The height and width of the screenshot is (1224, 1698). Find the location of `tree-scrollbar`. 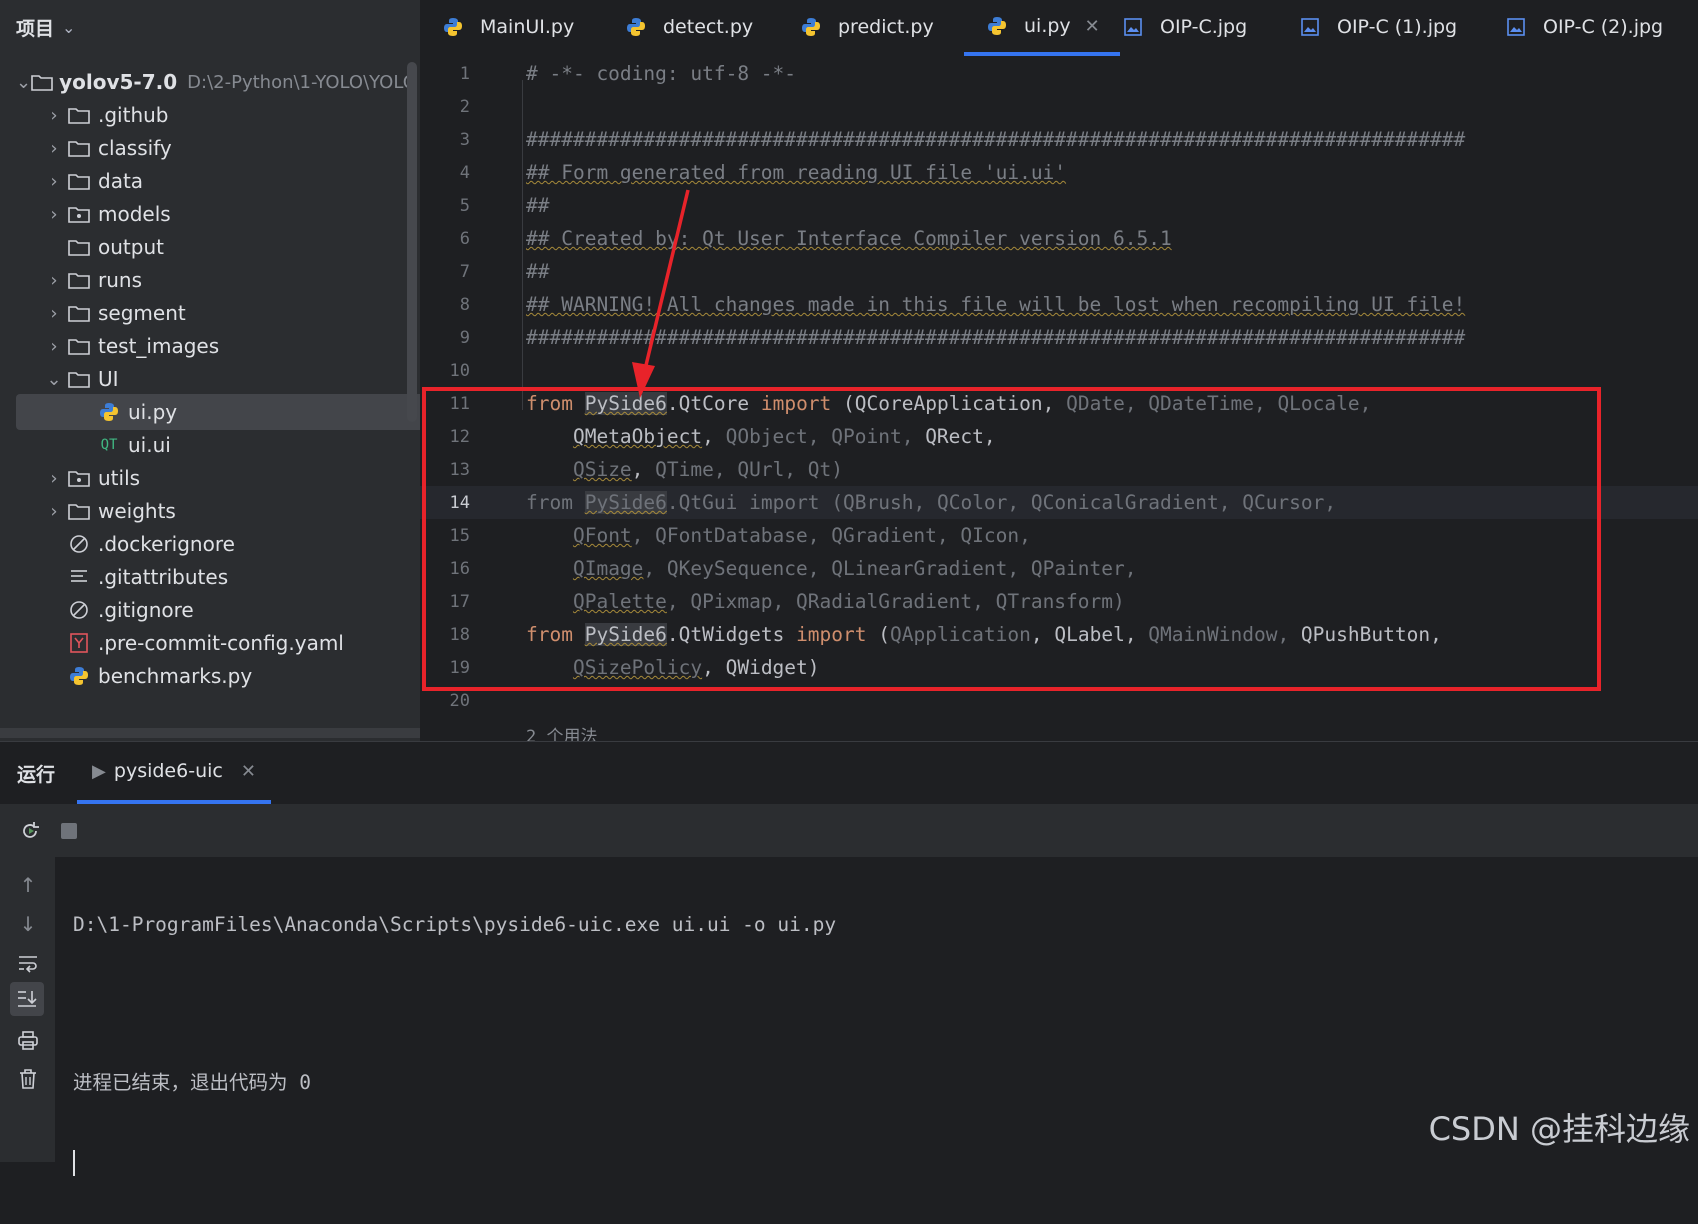

tree-scrollbar is located at coordinates (412, 242).